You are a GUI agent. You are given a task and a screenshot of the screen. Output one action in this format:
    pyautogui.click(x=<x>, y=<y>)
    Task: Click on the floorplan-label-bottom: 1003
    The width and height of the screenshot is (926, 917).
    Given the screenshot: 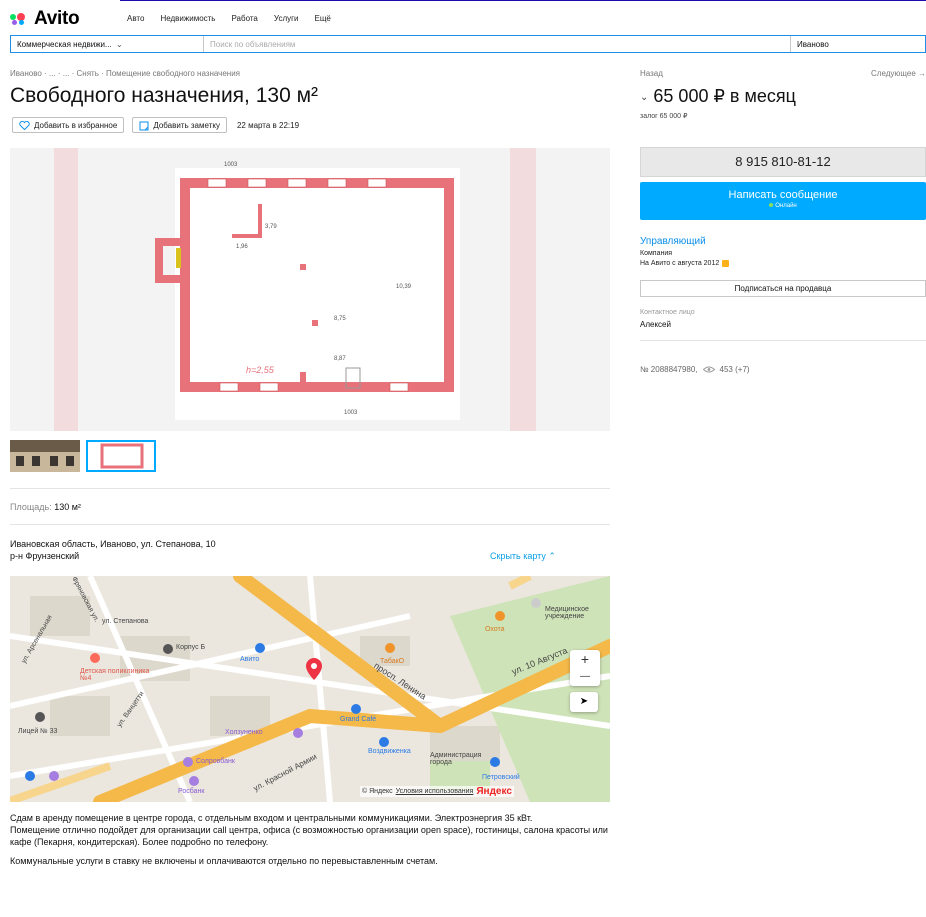 What is the action you would take?
    pyautogui.click(x=351, y=413)
    